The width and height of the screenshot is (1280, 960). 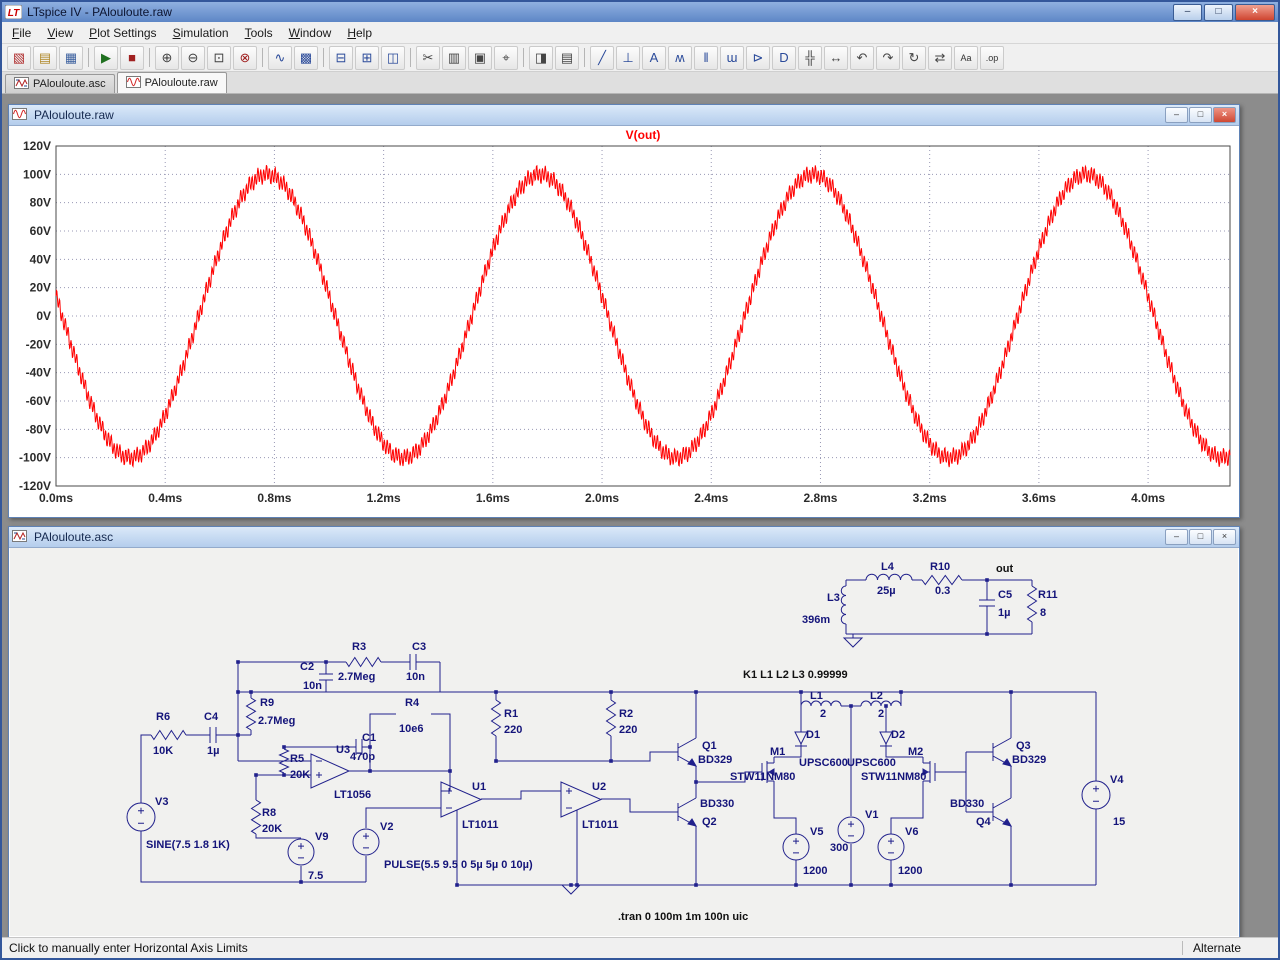 I want to click on place-inductor-icon: ɯ, so click(x=732, y=57).